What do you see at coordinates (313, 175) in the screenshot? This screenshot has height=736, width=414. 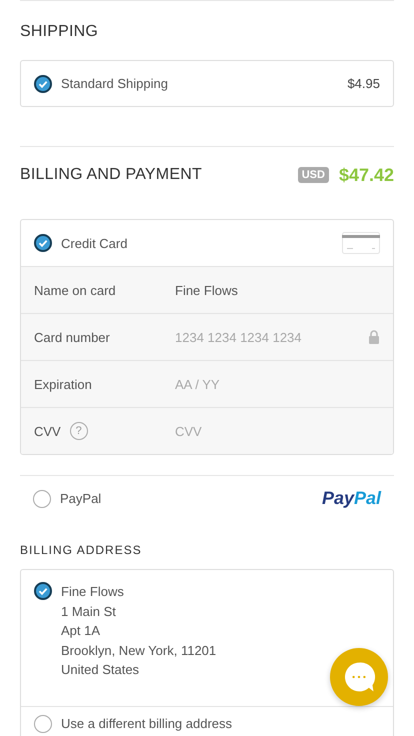 I see `currency-badge: USD` at bounding box center [313, 175].